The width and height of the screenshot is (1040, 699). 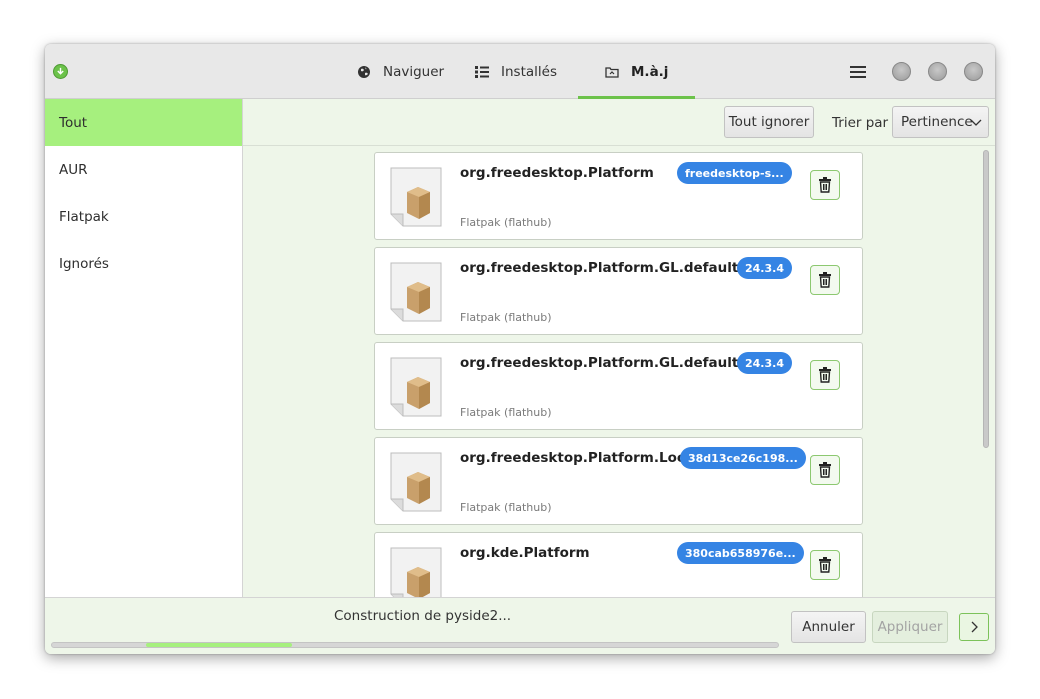 What do you see at coordinates (143, 263) in the screenshot?
I see `sidebar-item-ignored: Ignorés` at bounding box center [143, 263].